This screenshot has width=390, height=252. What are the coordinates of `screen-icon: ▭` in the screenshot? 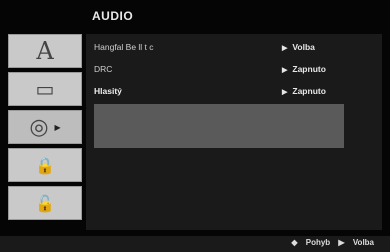 It's located at (45, 89).